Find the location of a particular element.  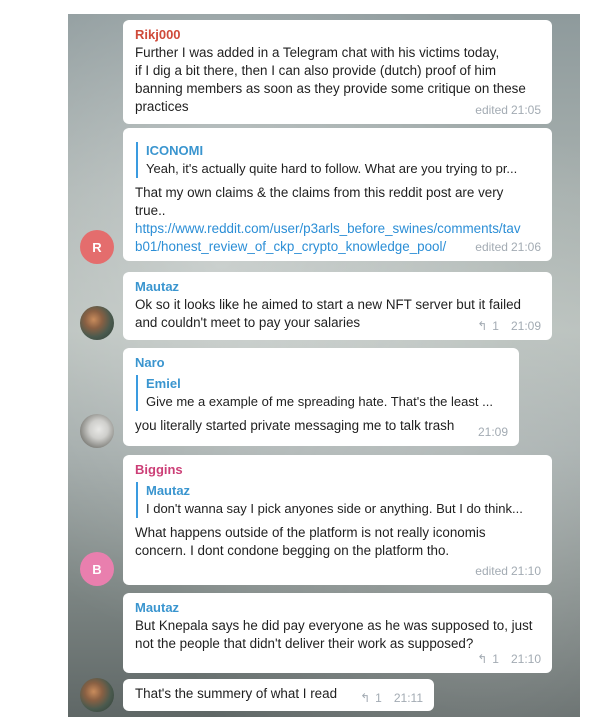

message-time: 21:06 is located at coordinates (525, 247).